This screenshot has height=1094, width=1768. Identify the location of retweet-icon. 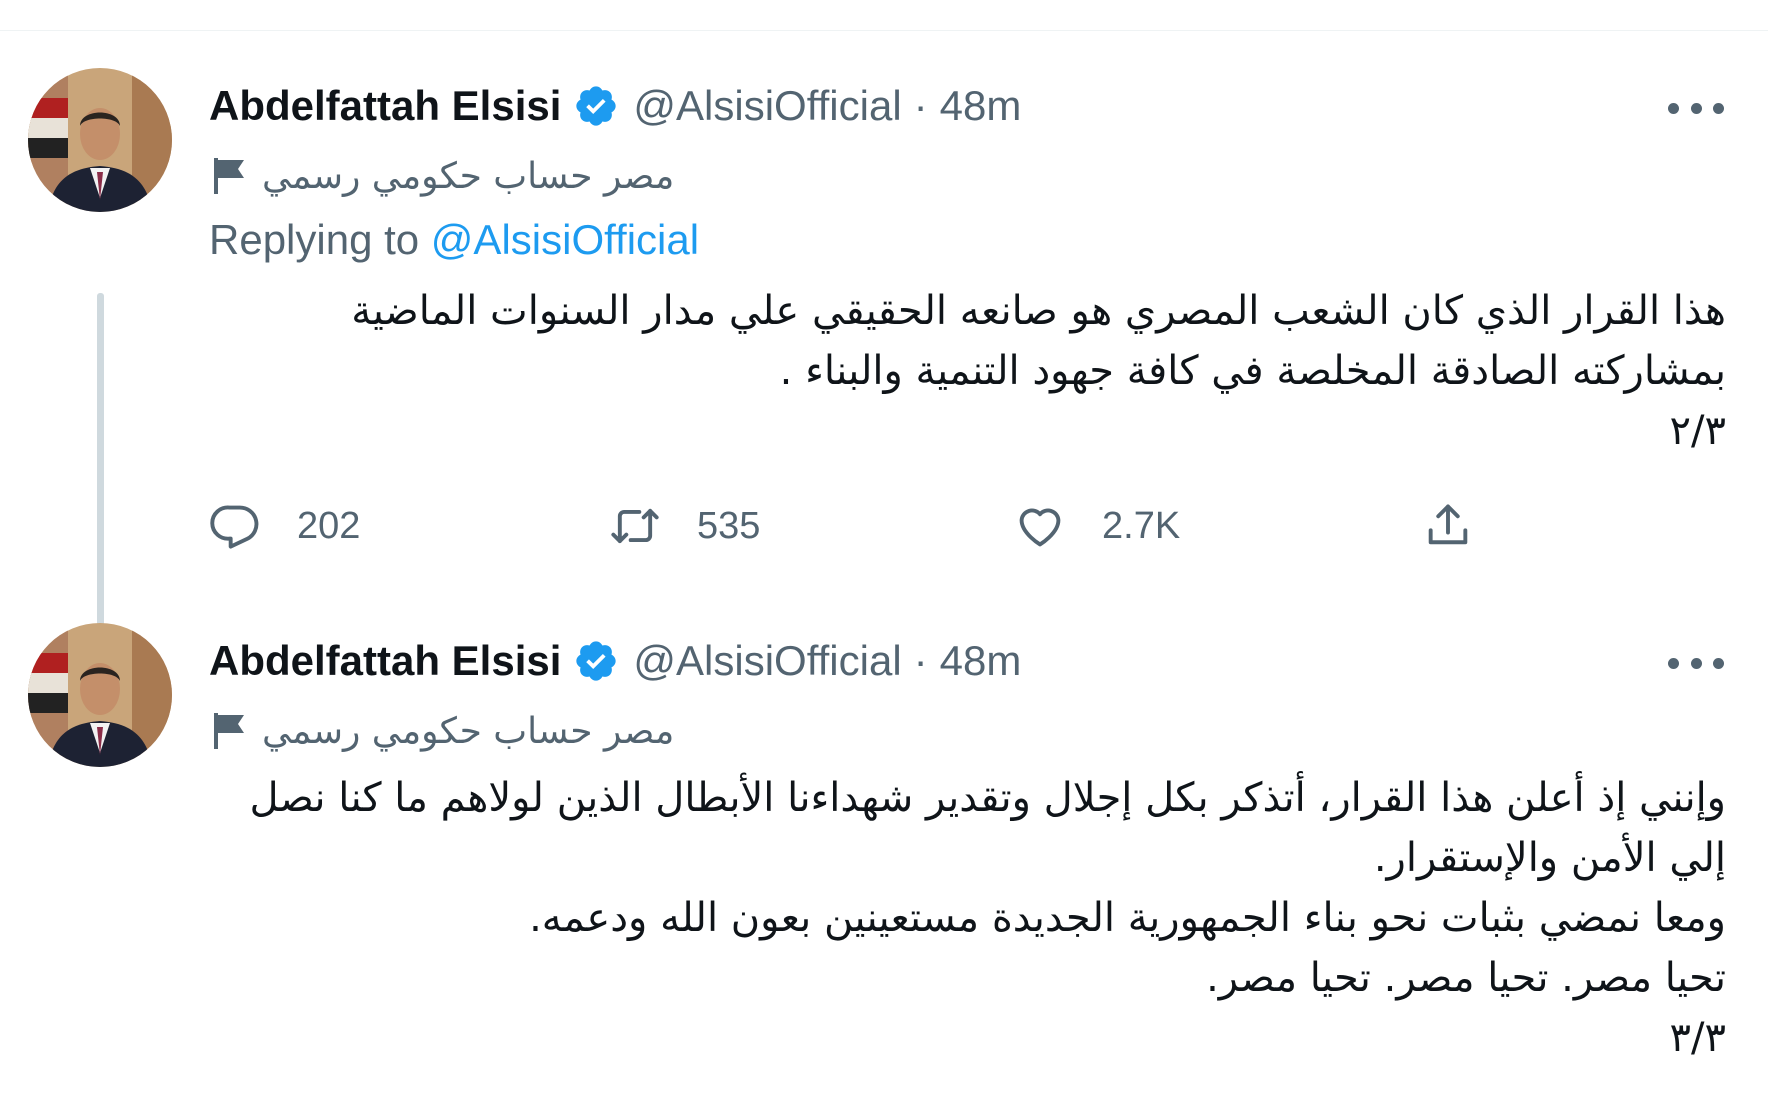
(635, 526).